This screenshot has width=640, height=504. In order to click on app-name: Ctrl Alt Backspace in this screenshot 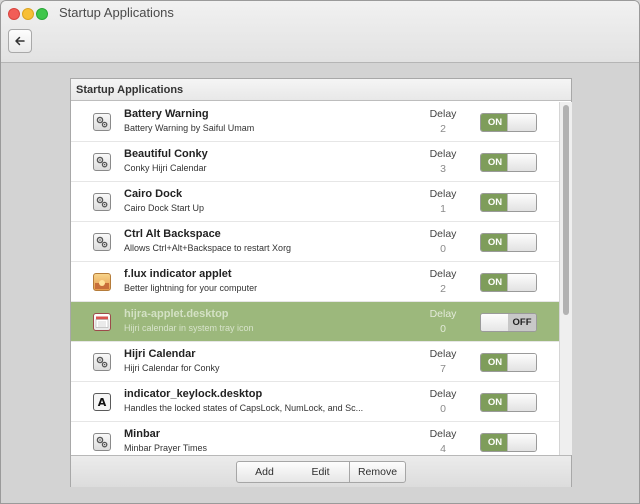, I will do `click(172, 234)`.